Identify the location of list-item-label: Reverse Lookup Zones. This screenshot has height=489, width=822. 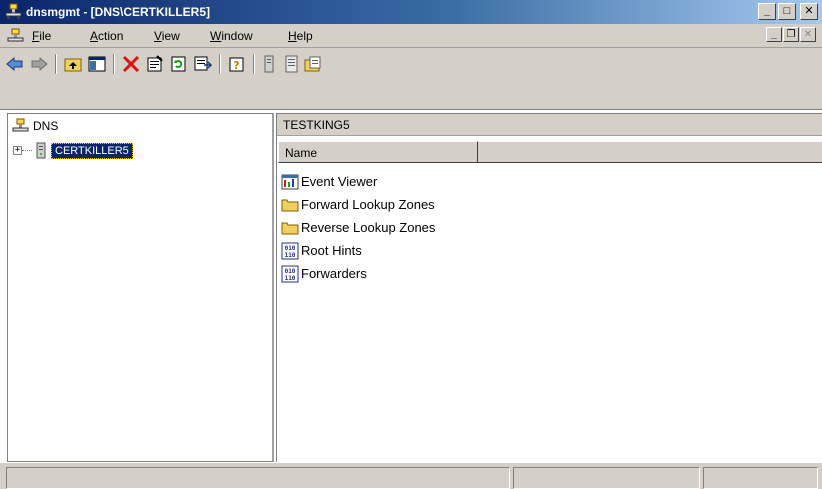
(368, 227).